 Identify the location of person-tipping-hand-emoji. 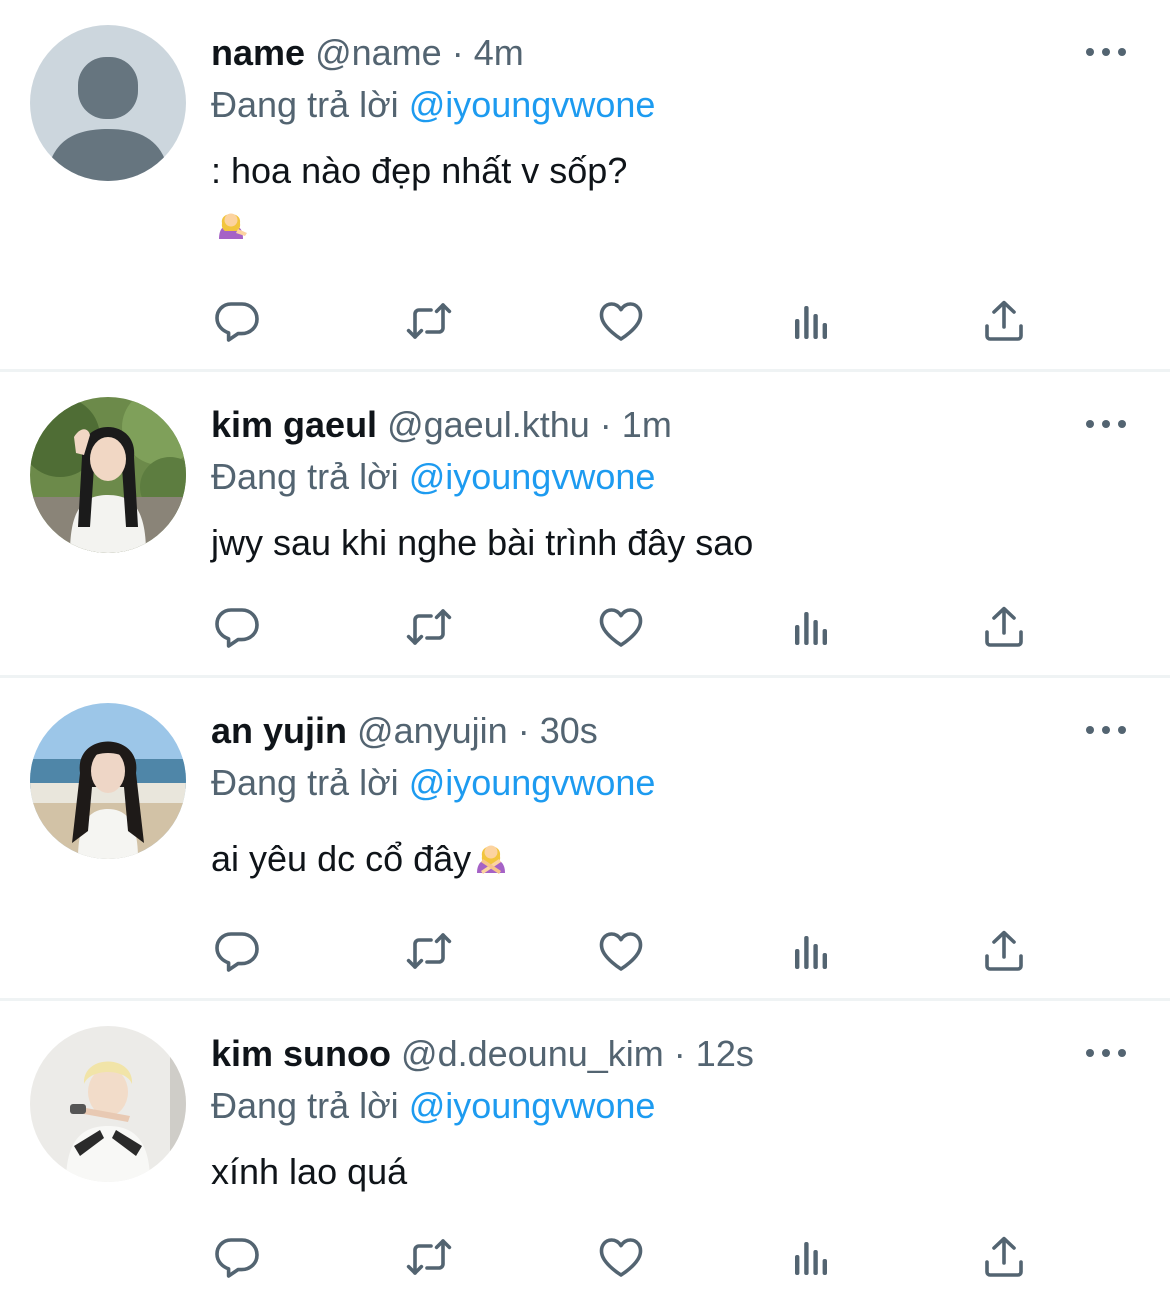
(231, 231).